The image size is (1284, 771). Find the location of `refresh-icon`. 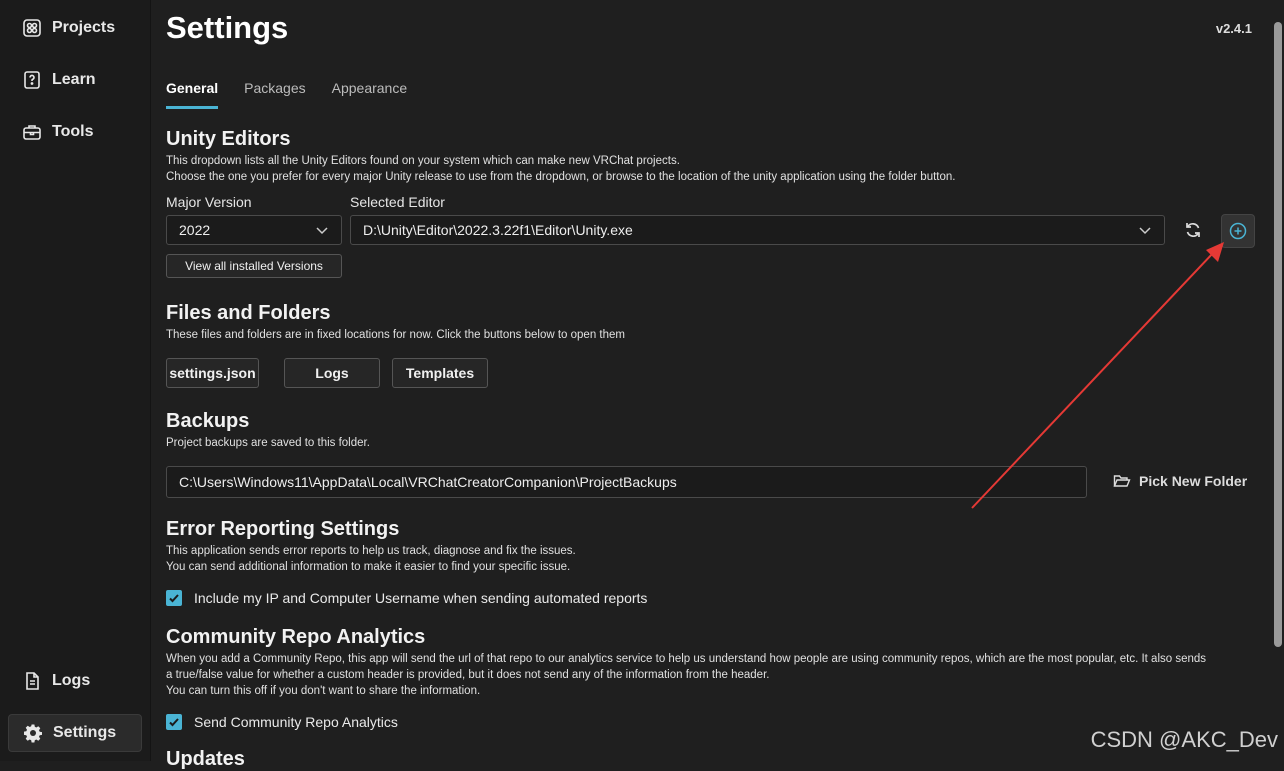

refresh-icon is located at coordinates (1193, 230).